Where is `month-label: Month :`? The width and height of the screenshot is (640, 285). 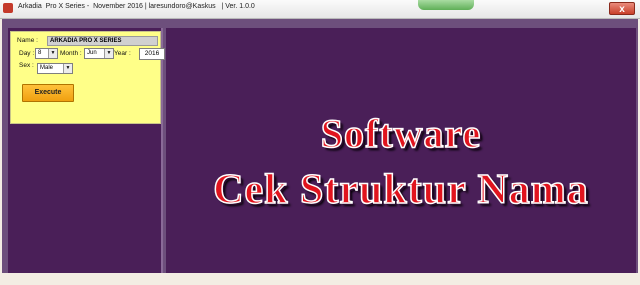
month-label: Month : is located at coordinates (71, 53).